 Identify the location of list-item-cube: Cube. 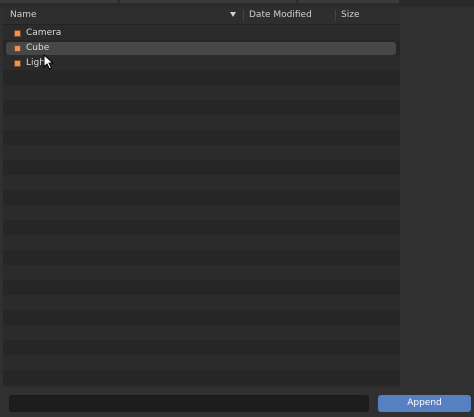
(201, 48).